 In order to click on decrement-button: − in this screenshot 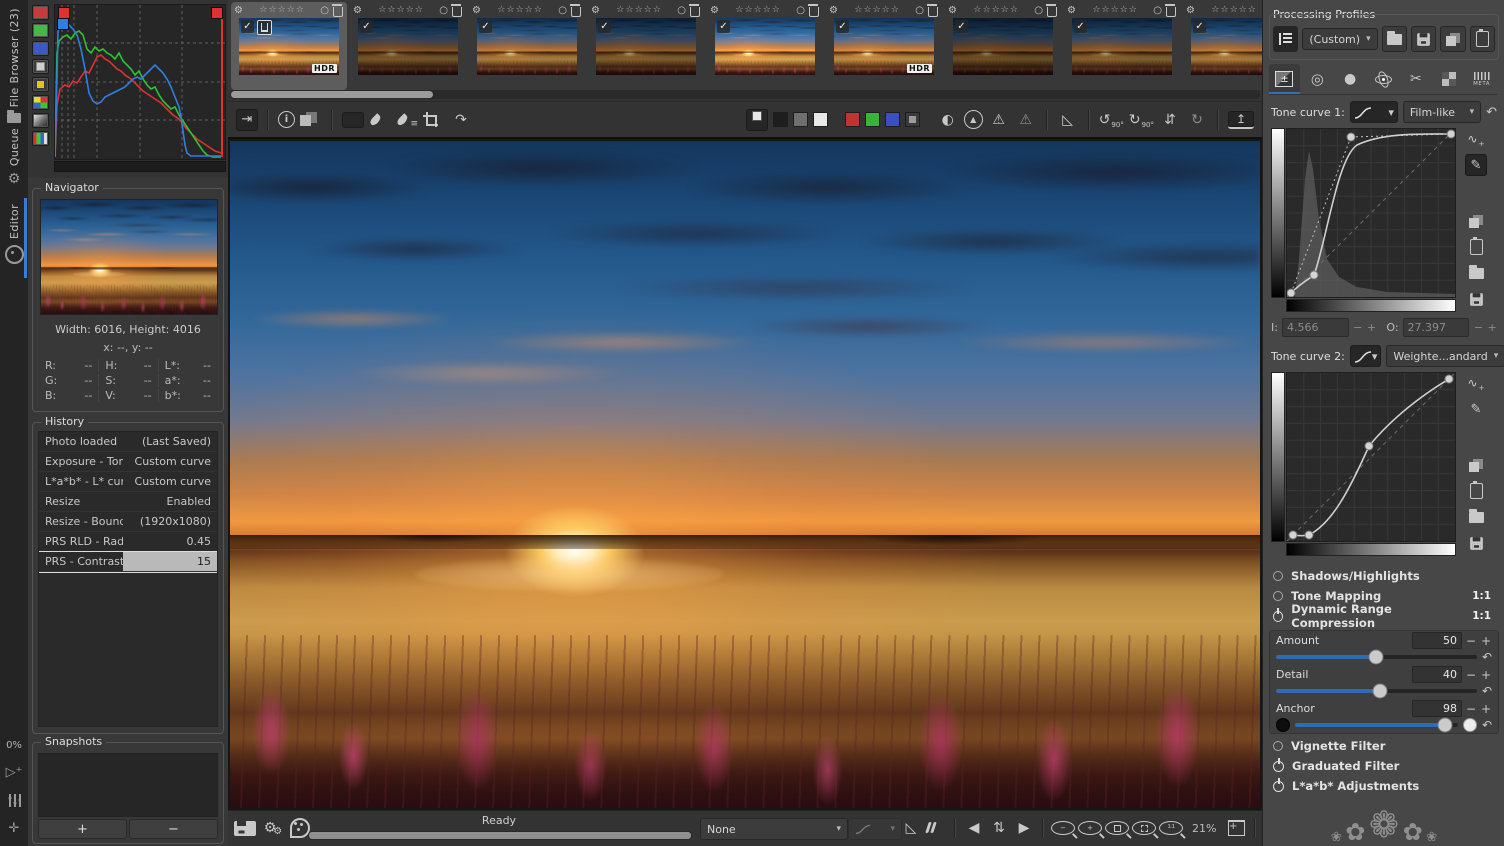, I will do `click(1471, 709)`.